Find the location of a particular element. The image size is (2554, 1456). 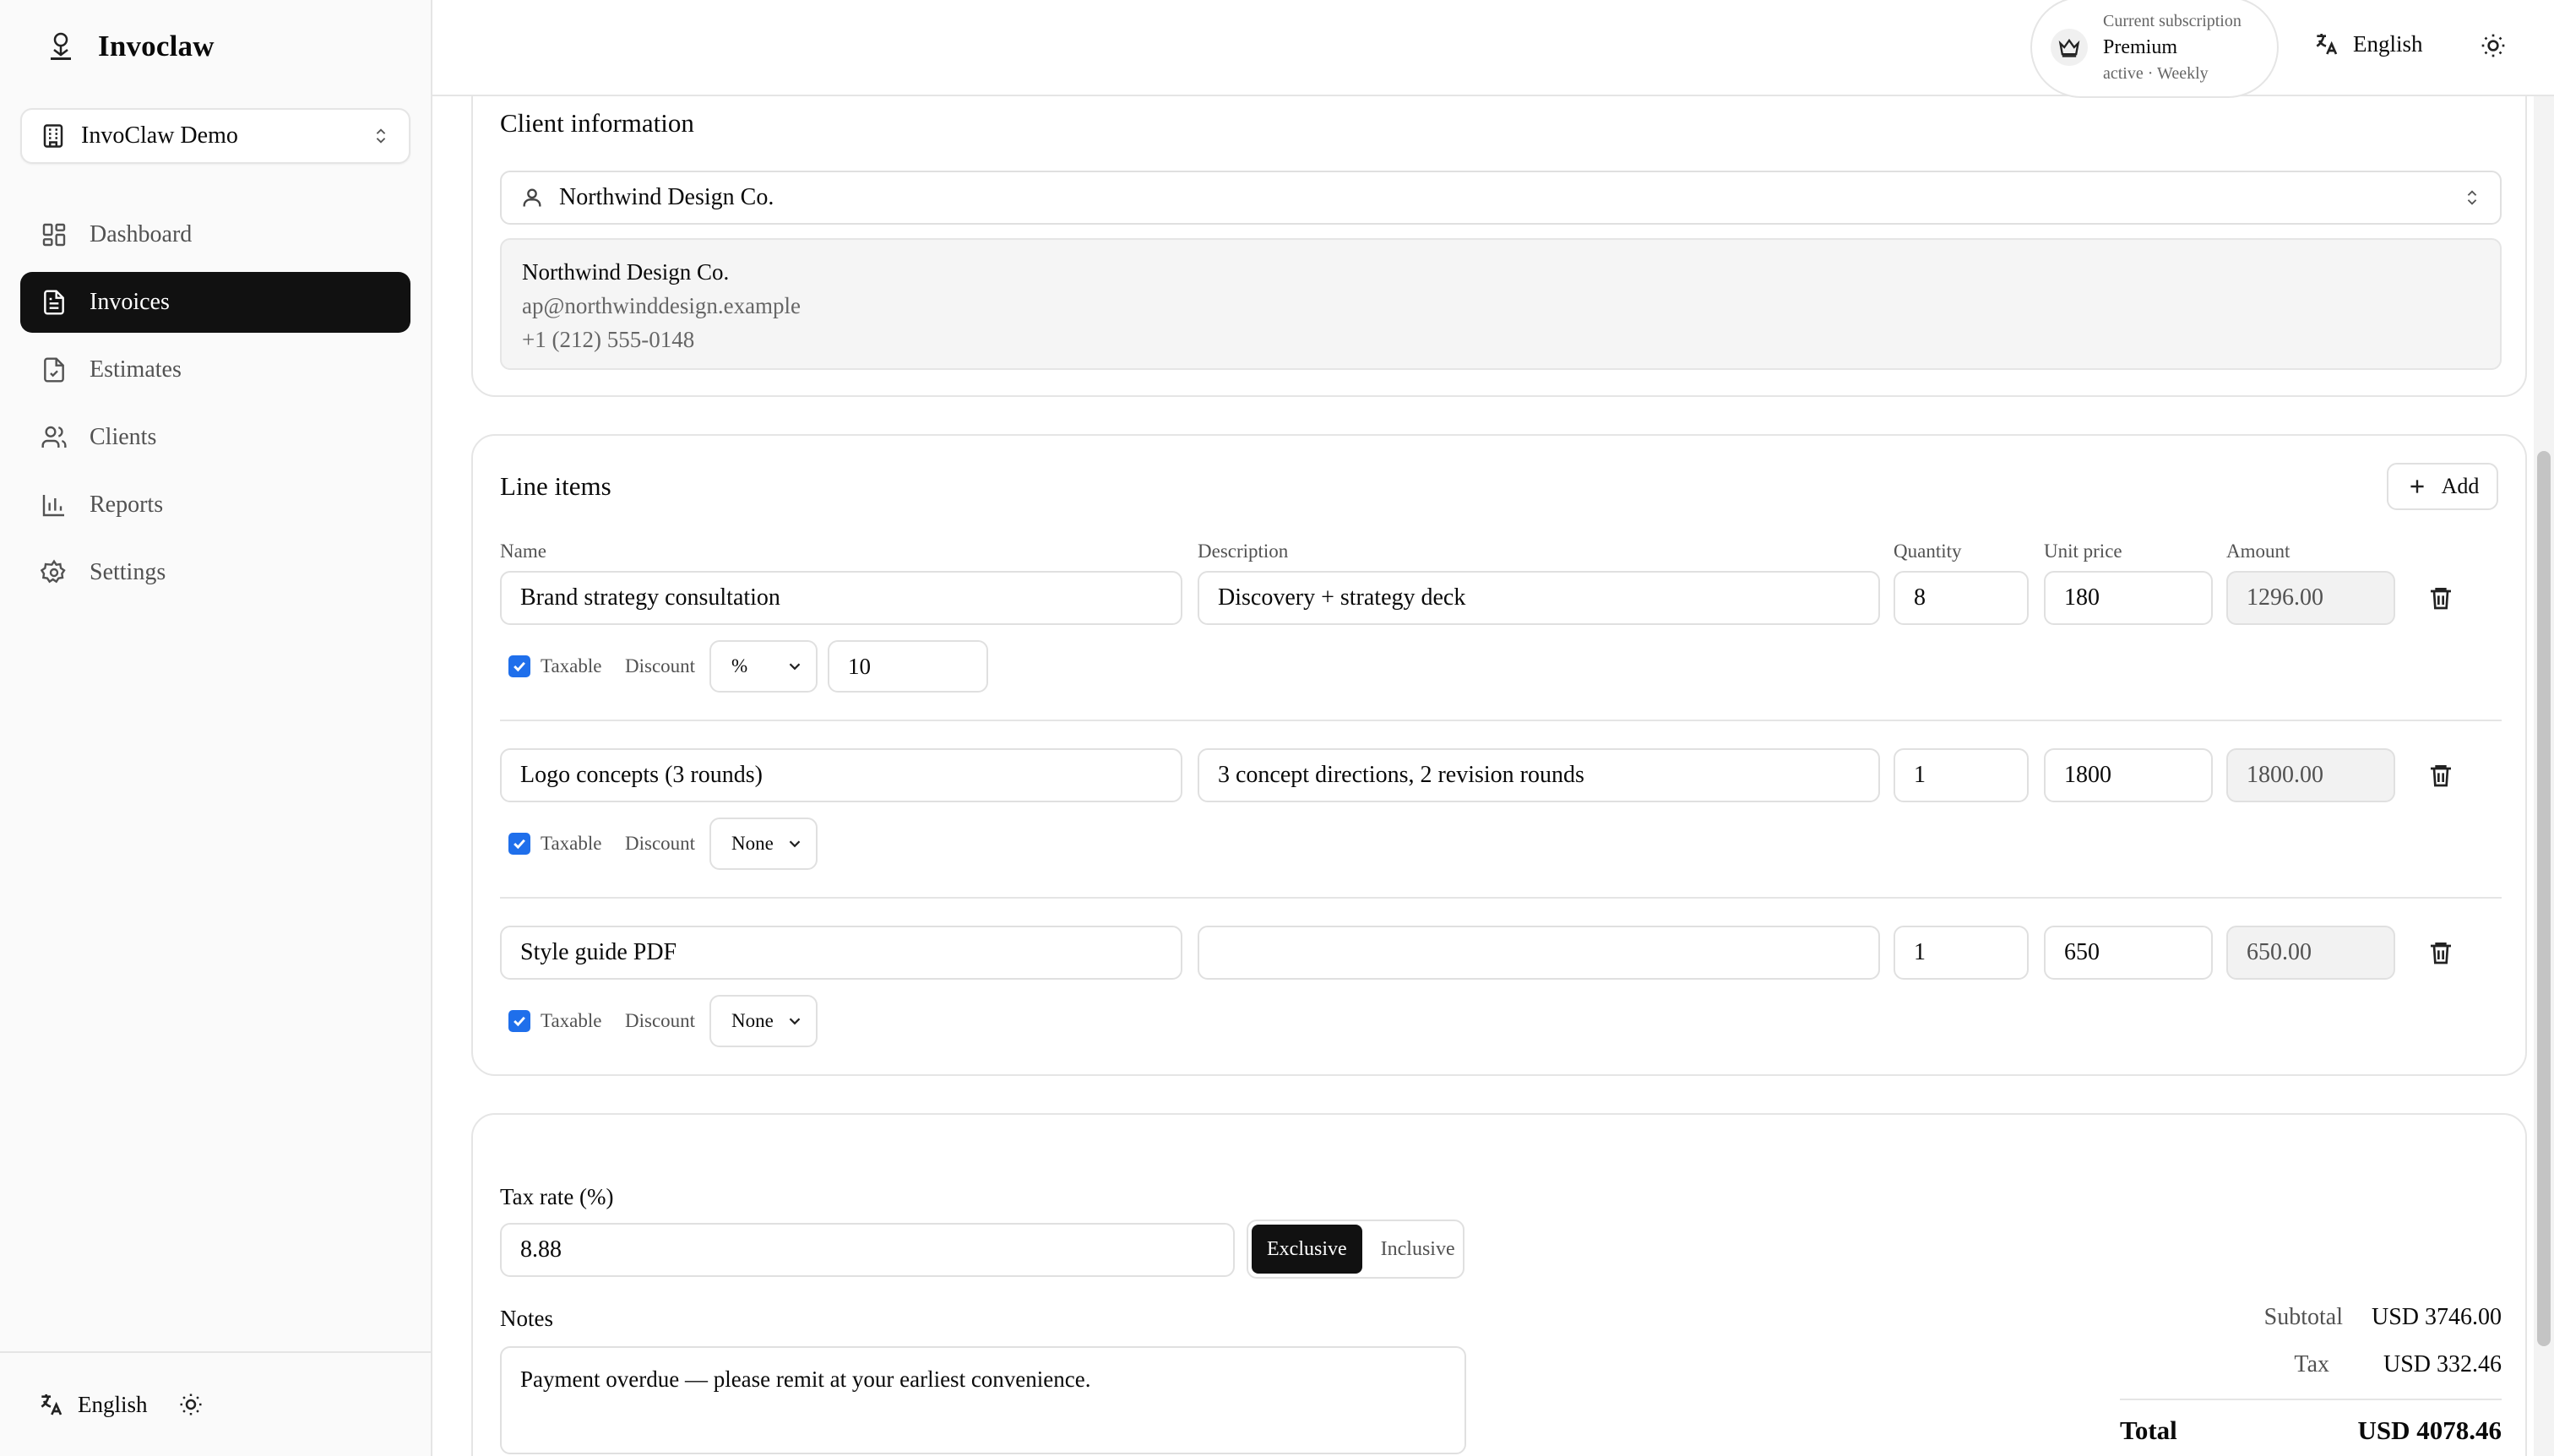

line-item-unit-price-input: 1800 is located at coordinates (2128, 775).